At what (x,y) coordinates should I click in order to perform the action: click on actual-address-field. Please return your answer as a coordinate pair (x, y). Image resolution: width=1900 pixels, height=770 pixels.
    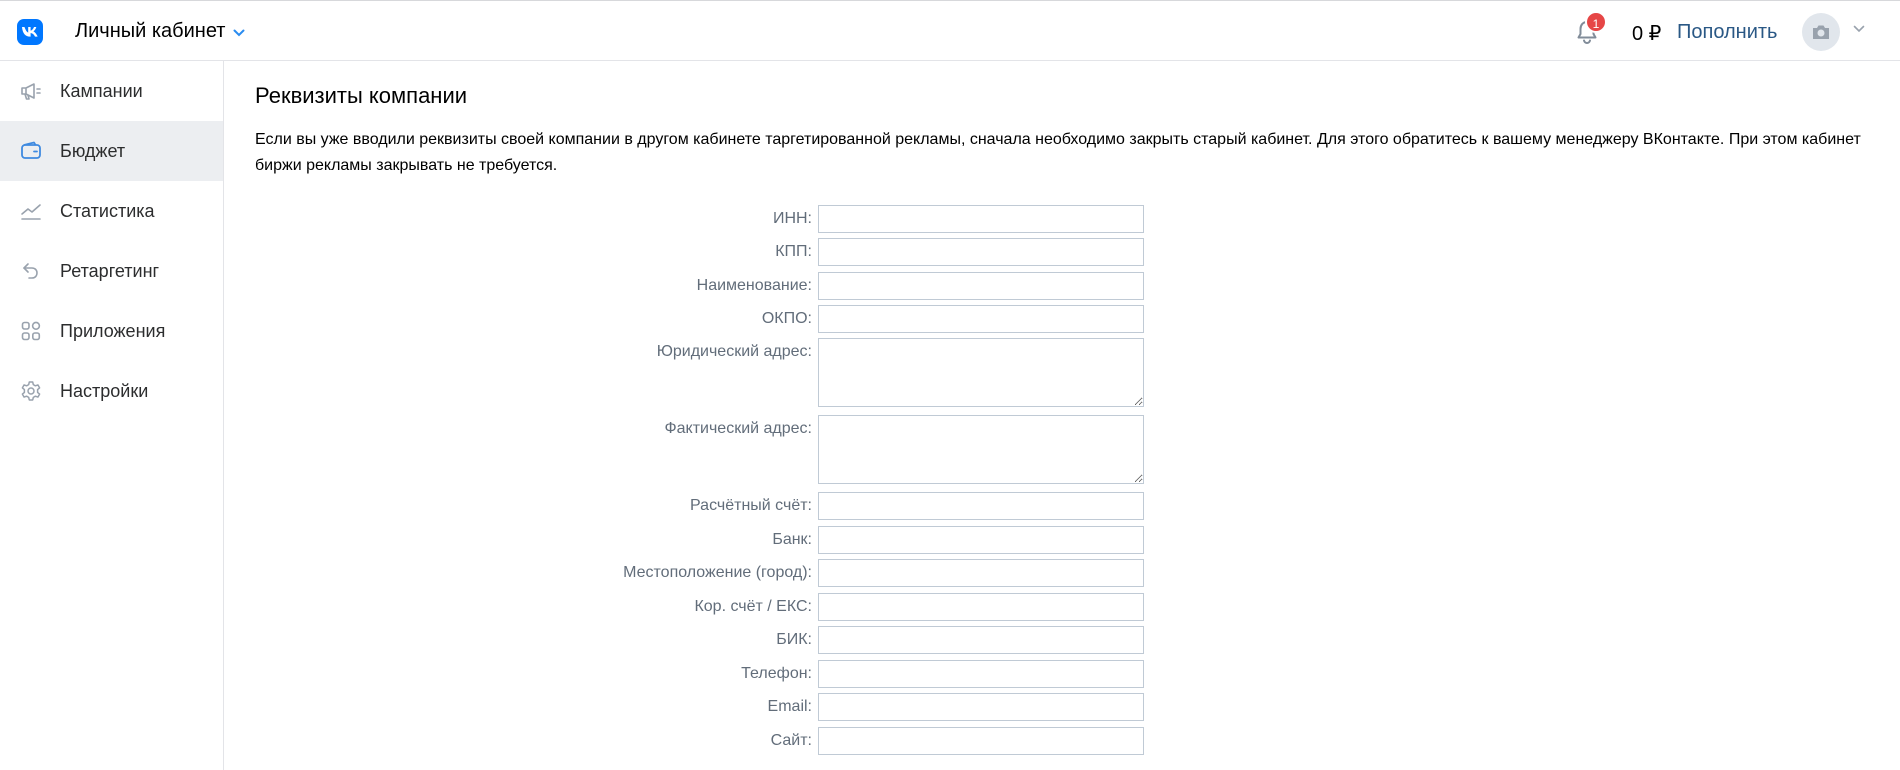
    Looking at the image, I should click on (981, 449).